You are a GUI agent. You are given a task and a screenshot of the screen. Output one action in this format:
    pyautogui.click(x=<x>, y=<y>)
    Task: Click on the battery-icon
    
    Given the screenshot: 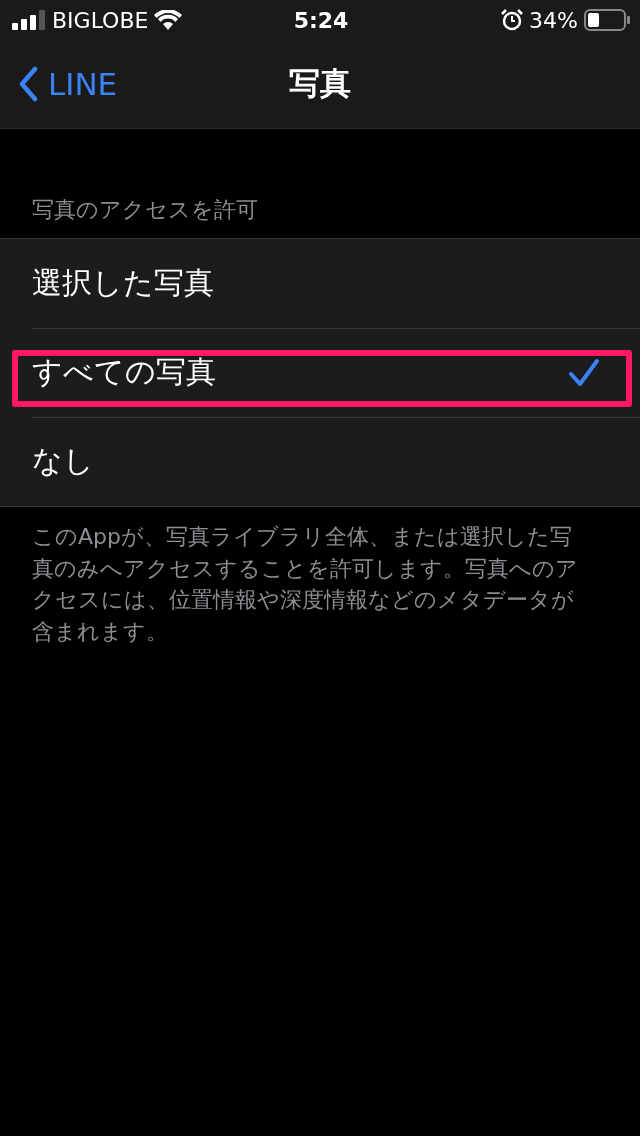 What is the action you would take?
    pyautogui.click(x=607, y=20)
    